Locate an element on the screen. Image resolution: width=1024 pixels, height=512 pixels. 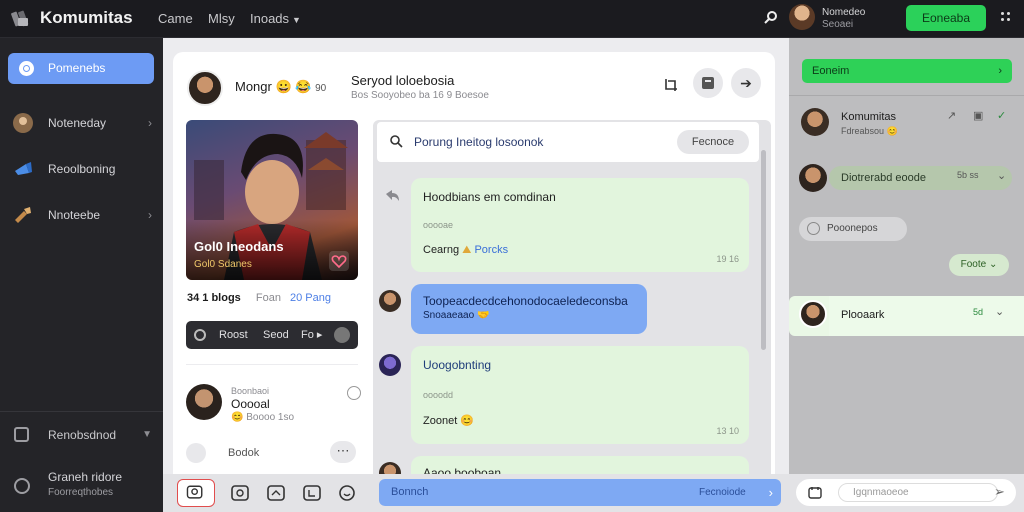
right-search-field: Igqnmaoeoe is located at coordinates (918, 492).